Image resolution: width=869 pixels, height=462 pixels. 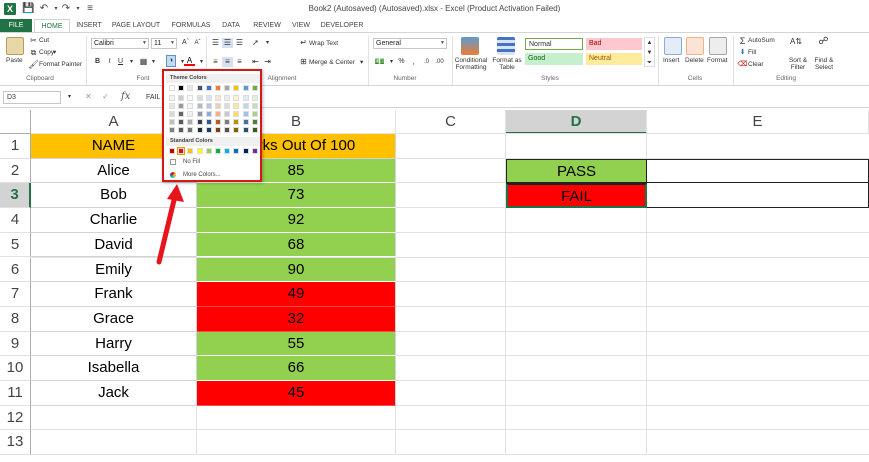 I want to click on orientation-icon: ➚, so click(x=255, y=43).